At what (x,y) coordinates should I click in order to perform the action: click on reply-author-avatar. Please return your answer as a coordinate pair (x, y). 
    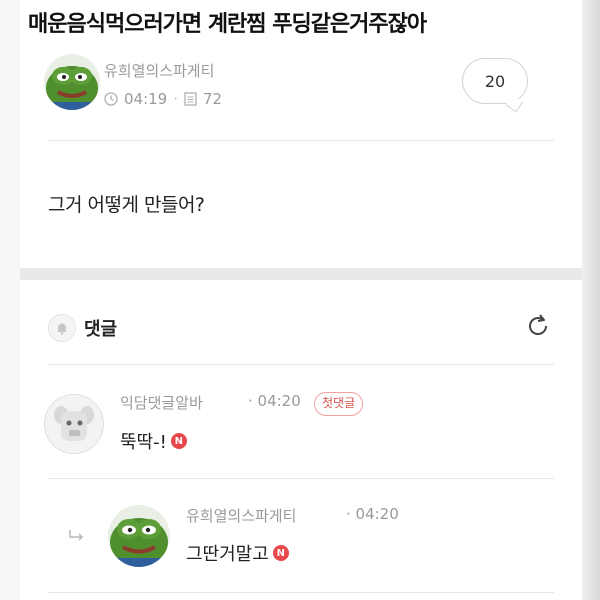
    Looking at the image, I should click on (139, 536).